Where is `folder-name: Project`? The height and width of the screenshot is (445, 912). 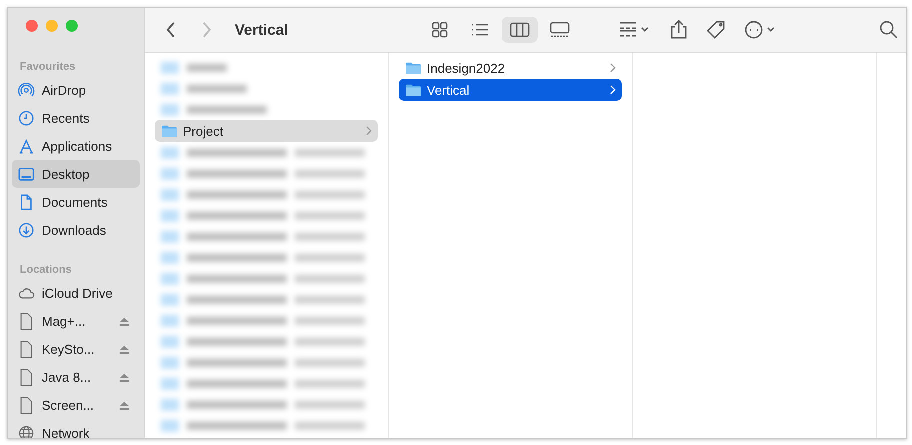
folder-name: Project is located at coordinates (203, 131).